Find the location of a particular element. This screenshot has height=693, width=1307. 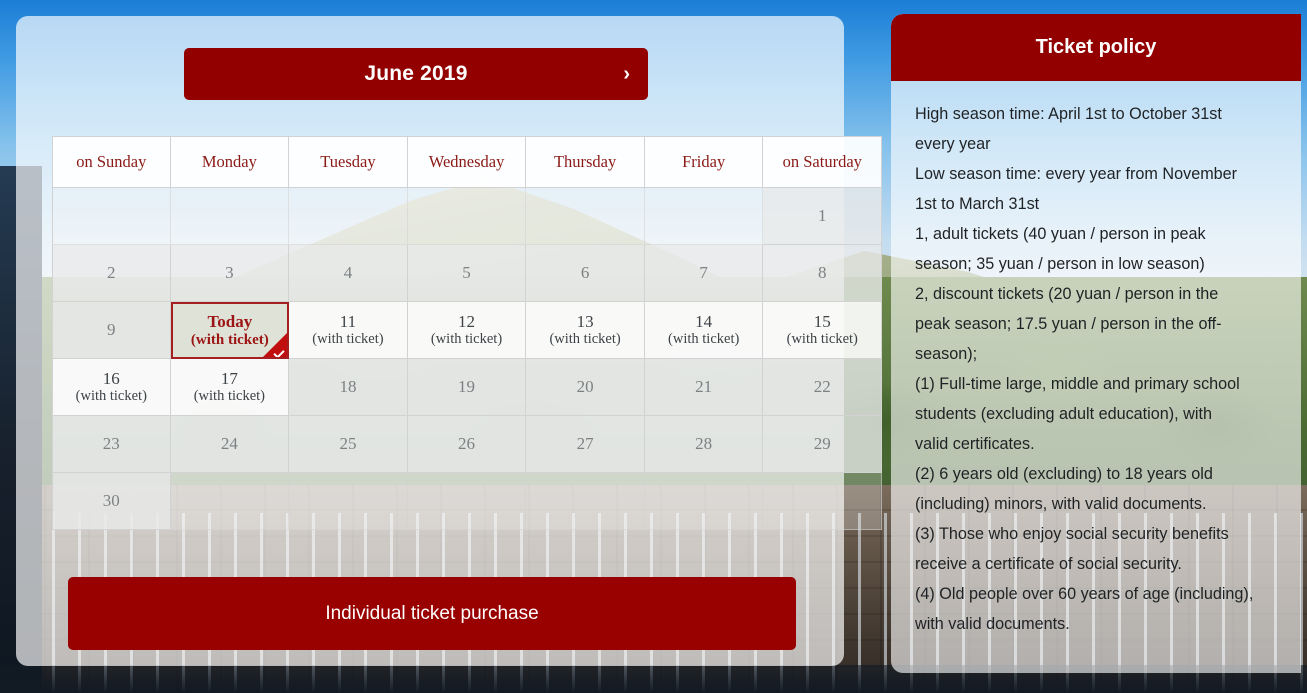

calendar-week-row: 2 3 4 5 6 7 8 is located at coordinates (467, 273).